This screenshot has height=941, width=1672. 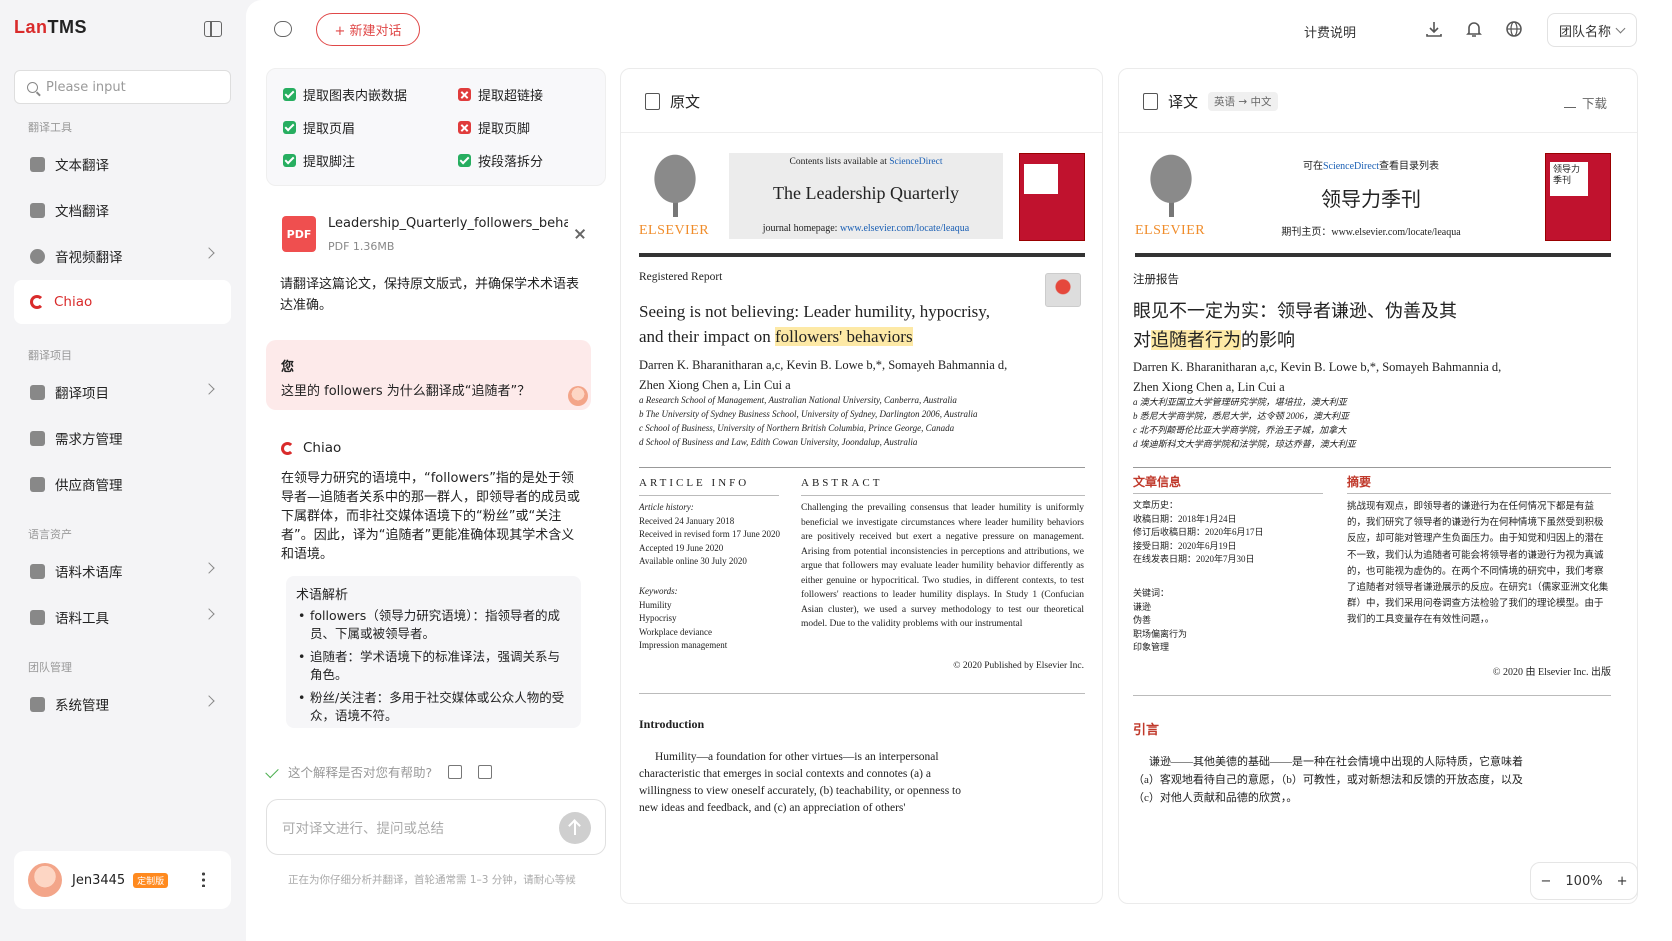 What do you see at coordinates (122, 617) in the screenshot?
I see `sidebar-item-corpus-tools: 语料工具` at bounding box center [122, 617].